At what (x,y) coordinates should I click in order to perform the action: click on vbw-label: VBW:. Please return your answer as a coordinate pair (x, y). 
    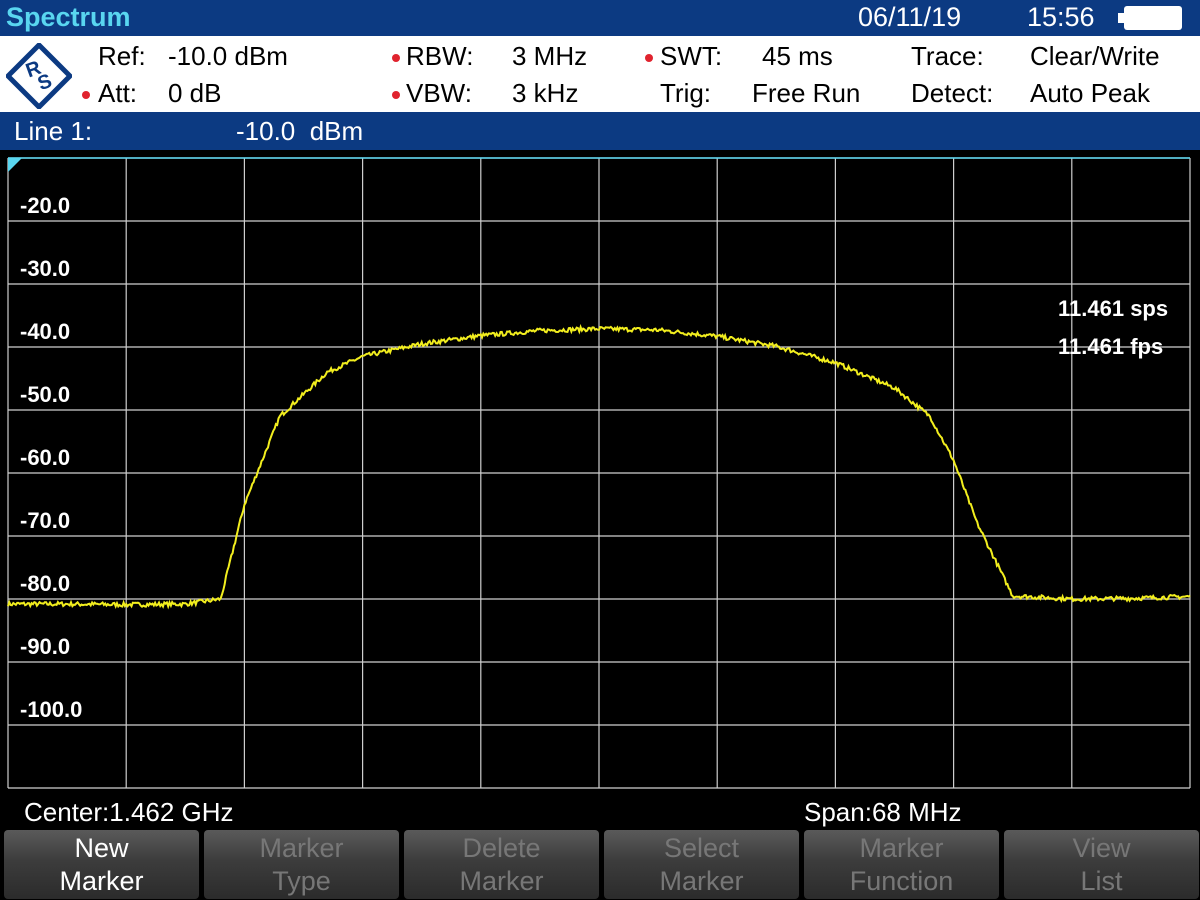
    Looking at the image, I should click on (439, 93).